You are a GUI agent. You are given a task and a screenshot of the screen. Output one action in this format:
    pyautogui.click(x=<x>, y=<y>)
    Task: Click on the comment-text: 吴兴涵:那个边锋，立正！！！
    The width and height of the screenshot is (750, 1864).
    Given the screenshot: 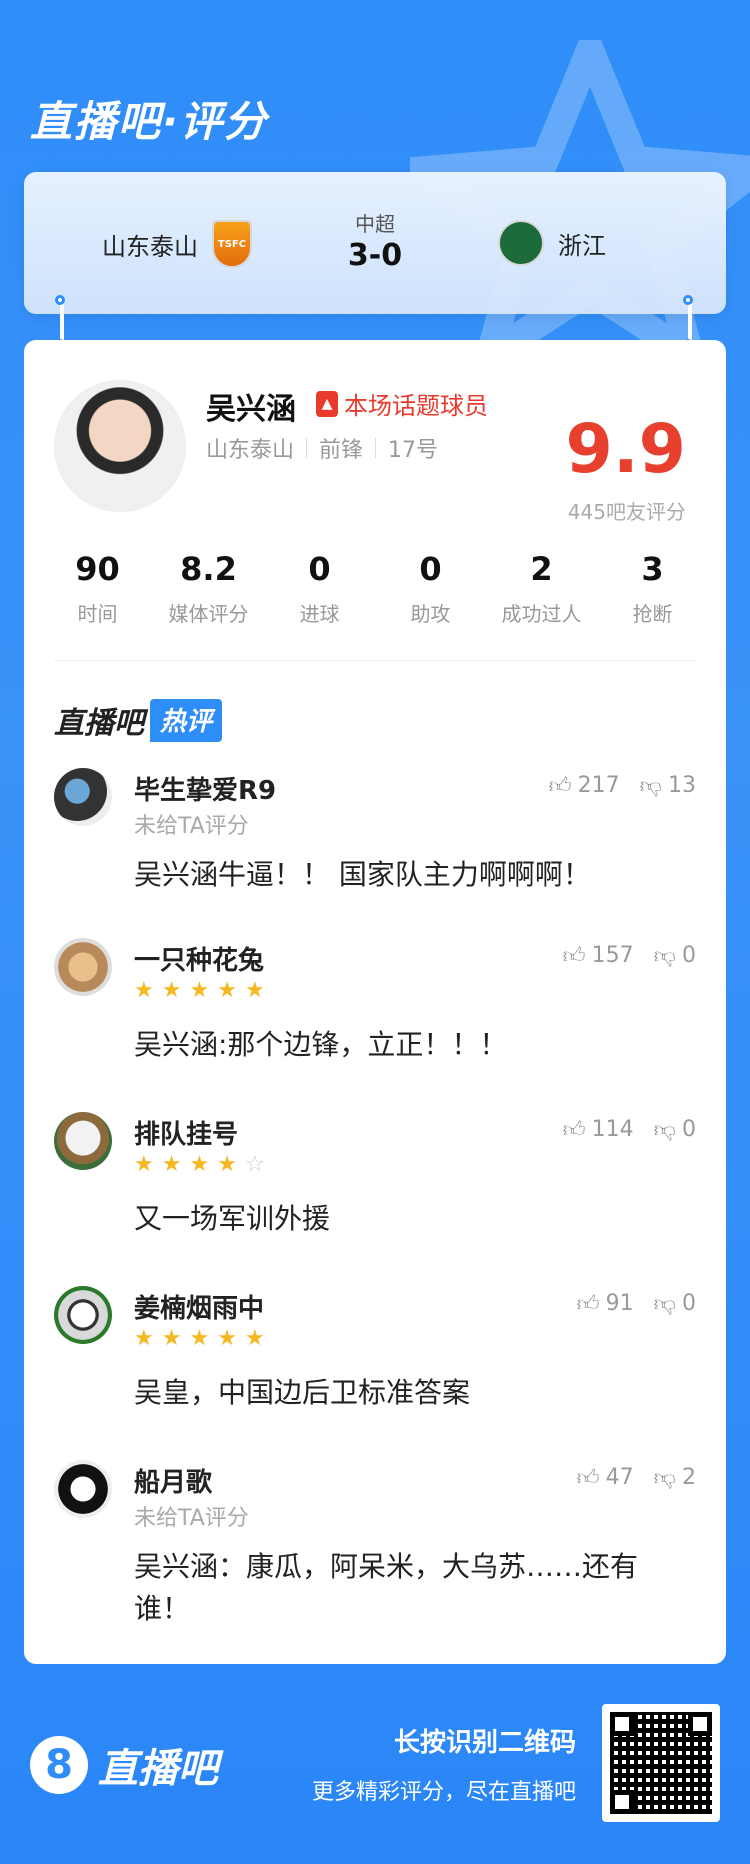 What is the action you would take?
    pyautogui.click(x=321, y=1044)
    